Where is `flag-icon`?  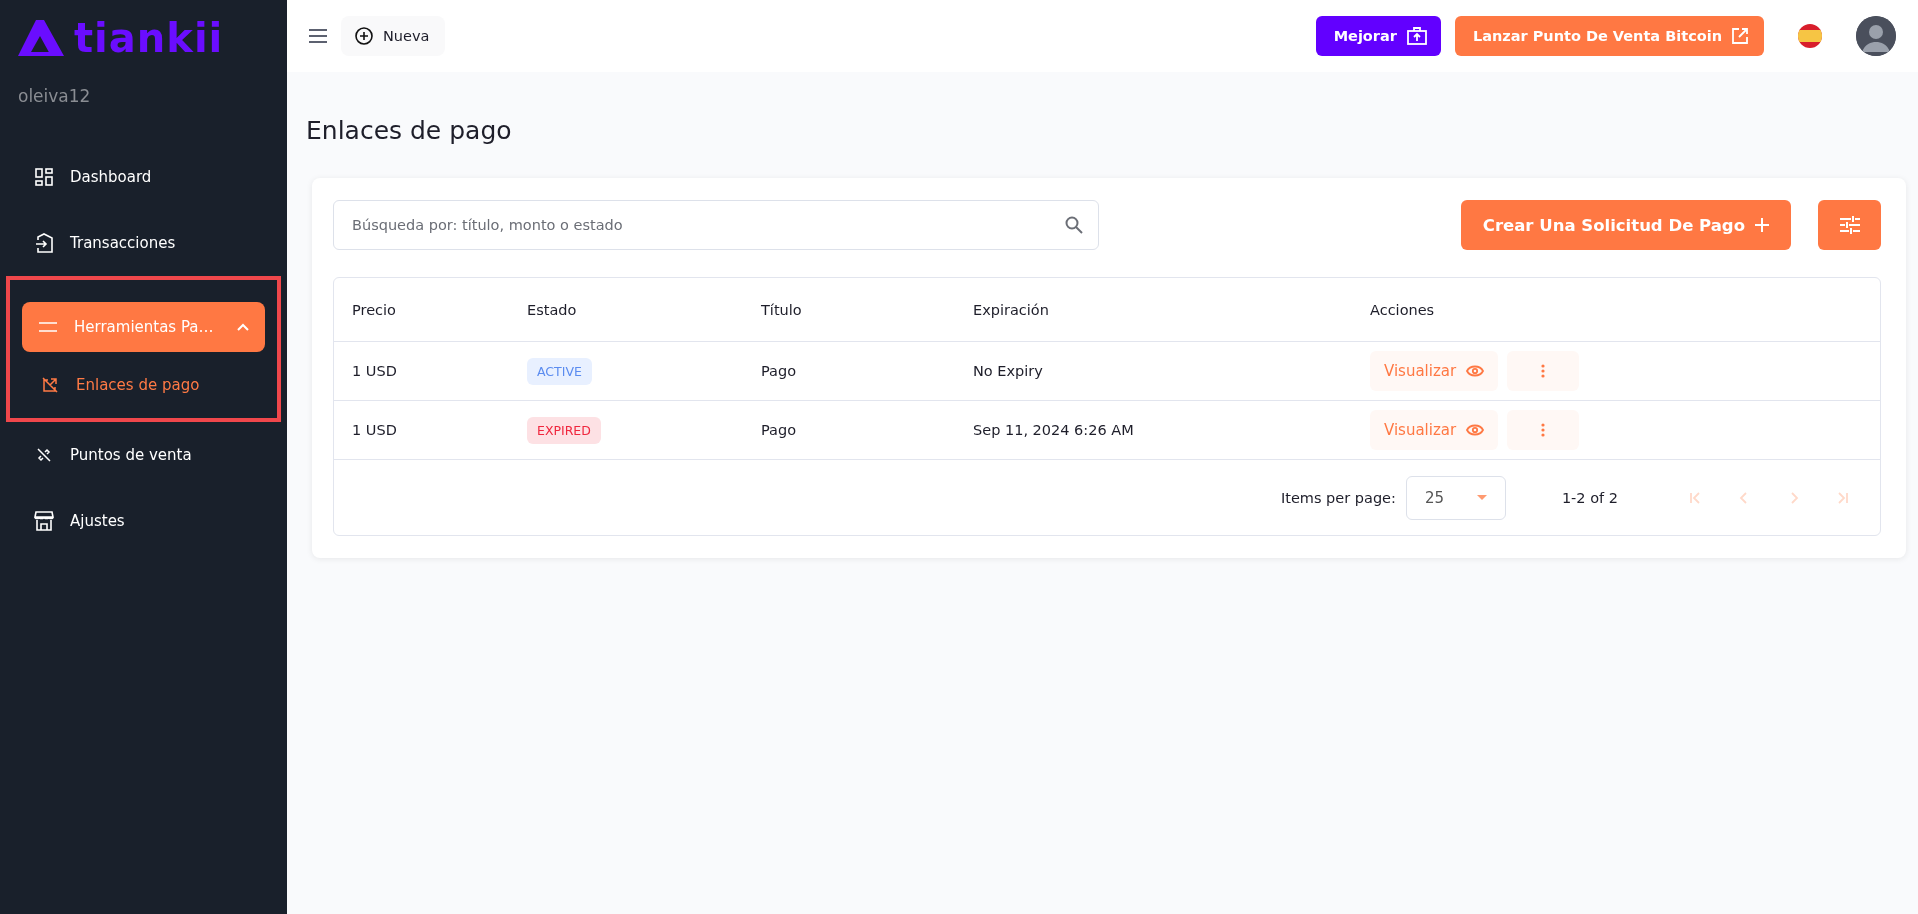 flag-icon is located at coordinates (1810, 36).